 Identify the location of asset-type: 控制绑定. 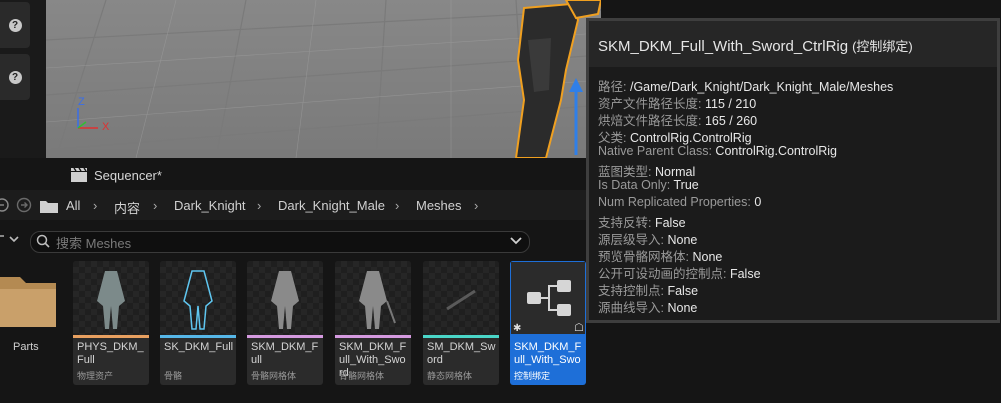
(532, 376).